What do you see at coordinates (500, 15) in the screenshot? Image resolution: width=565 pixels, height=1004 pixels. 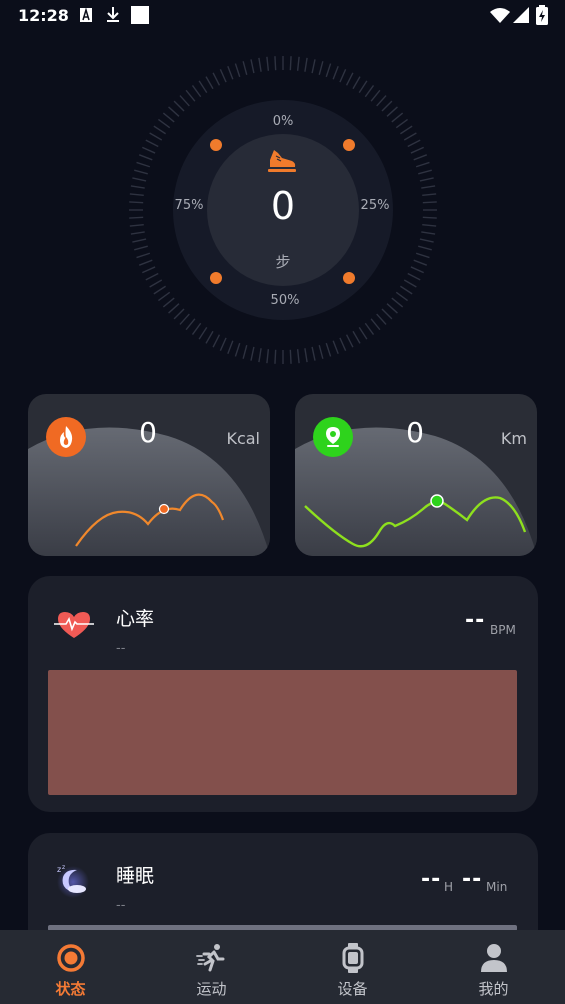 I see `wifi-icon` at bounding box center [500, 15].